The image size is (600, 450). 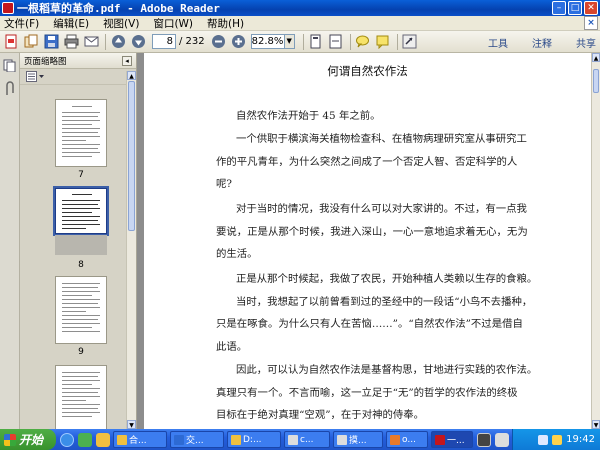 I want to click on panel-header: 页面缩略图 ◂, so click(x=78, y=61).